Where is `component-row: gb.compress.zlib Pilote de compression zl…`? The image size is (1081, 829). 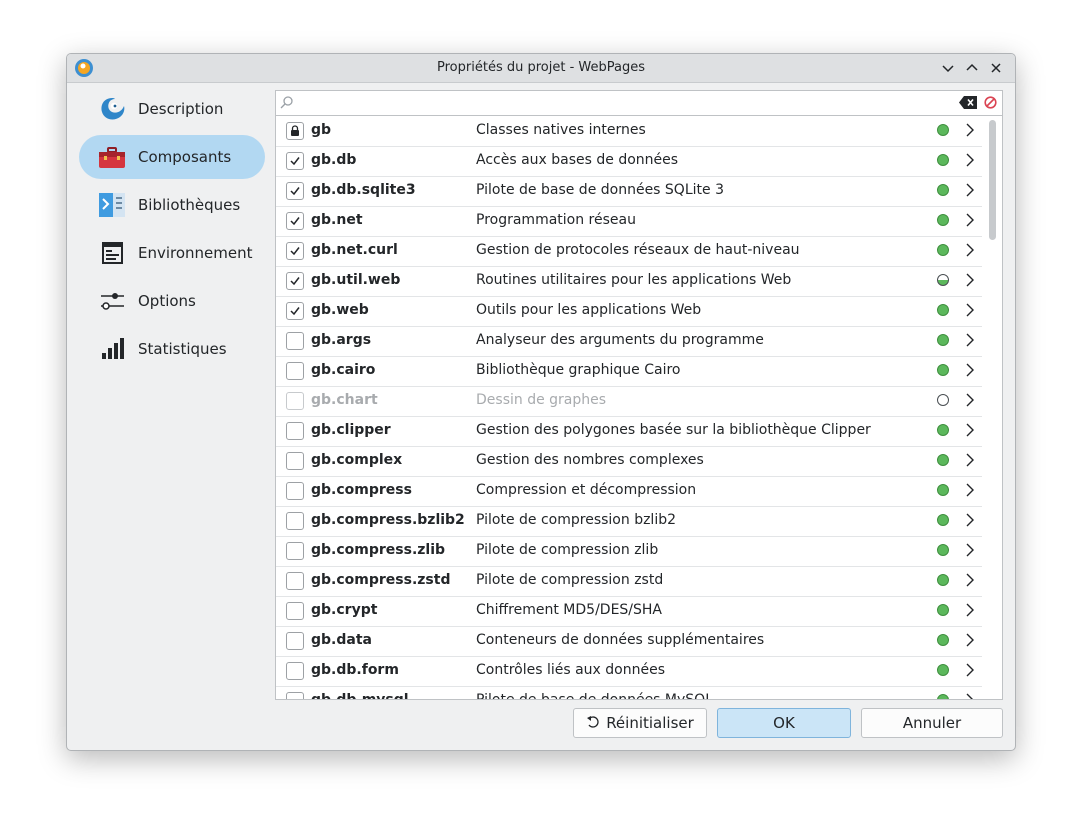
component-row: gb.compress.zlib Pilote de compression zl… is located at coordinates (629, 551).